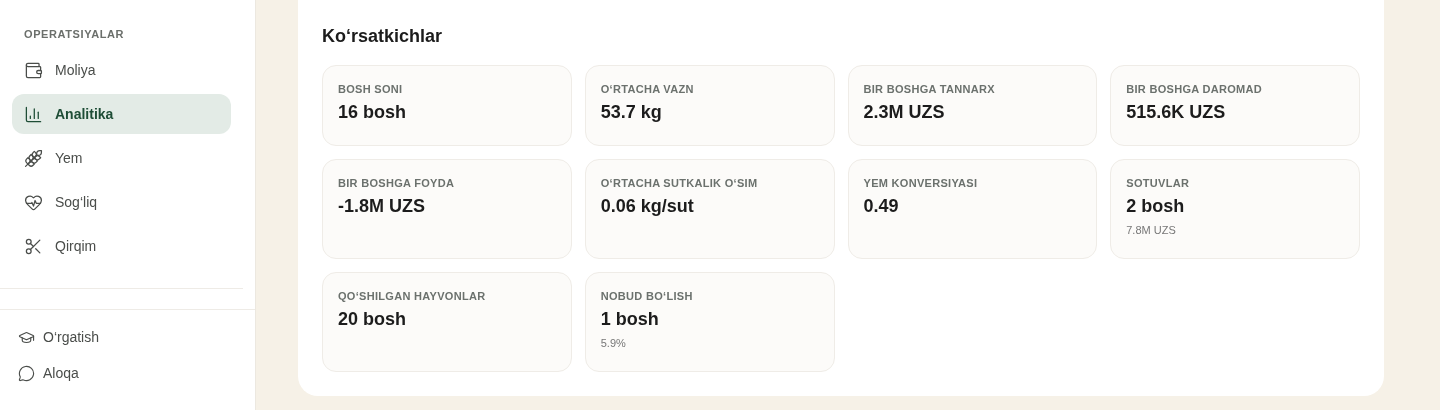  Describe the element at coordinates (121, 114) in the screenshot. I see `nav-item: Analitika` at that location.